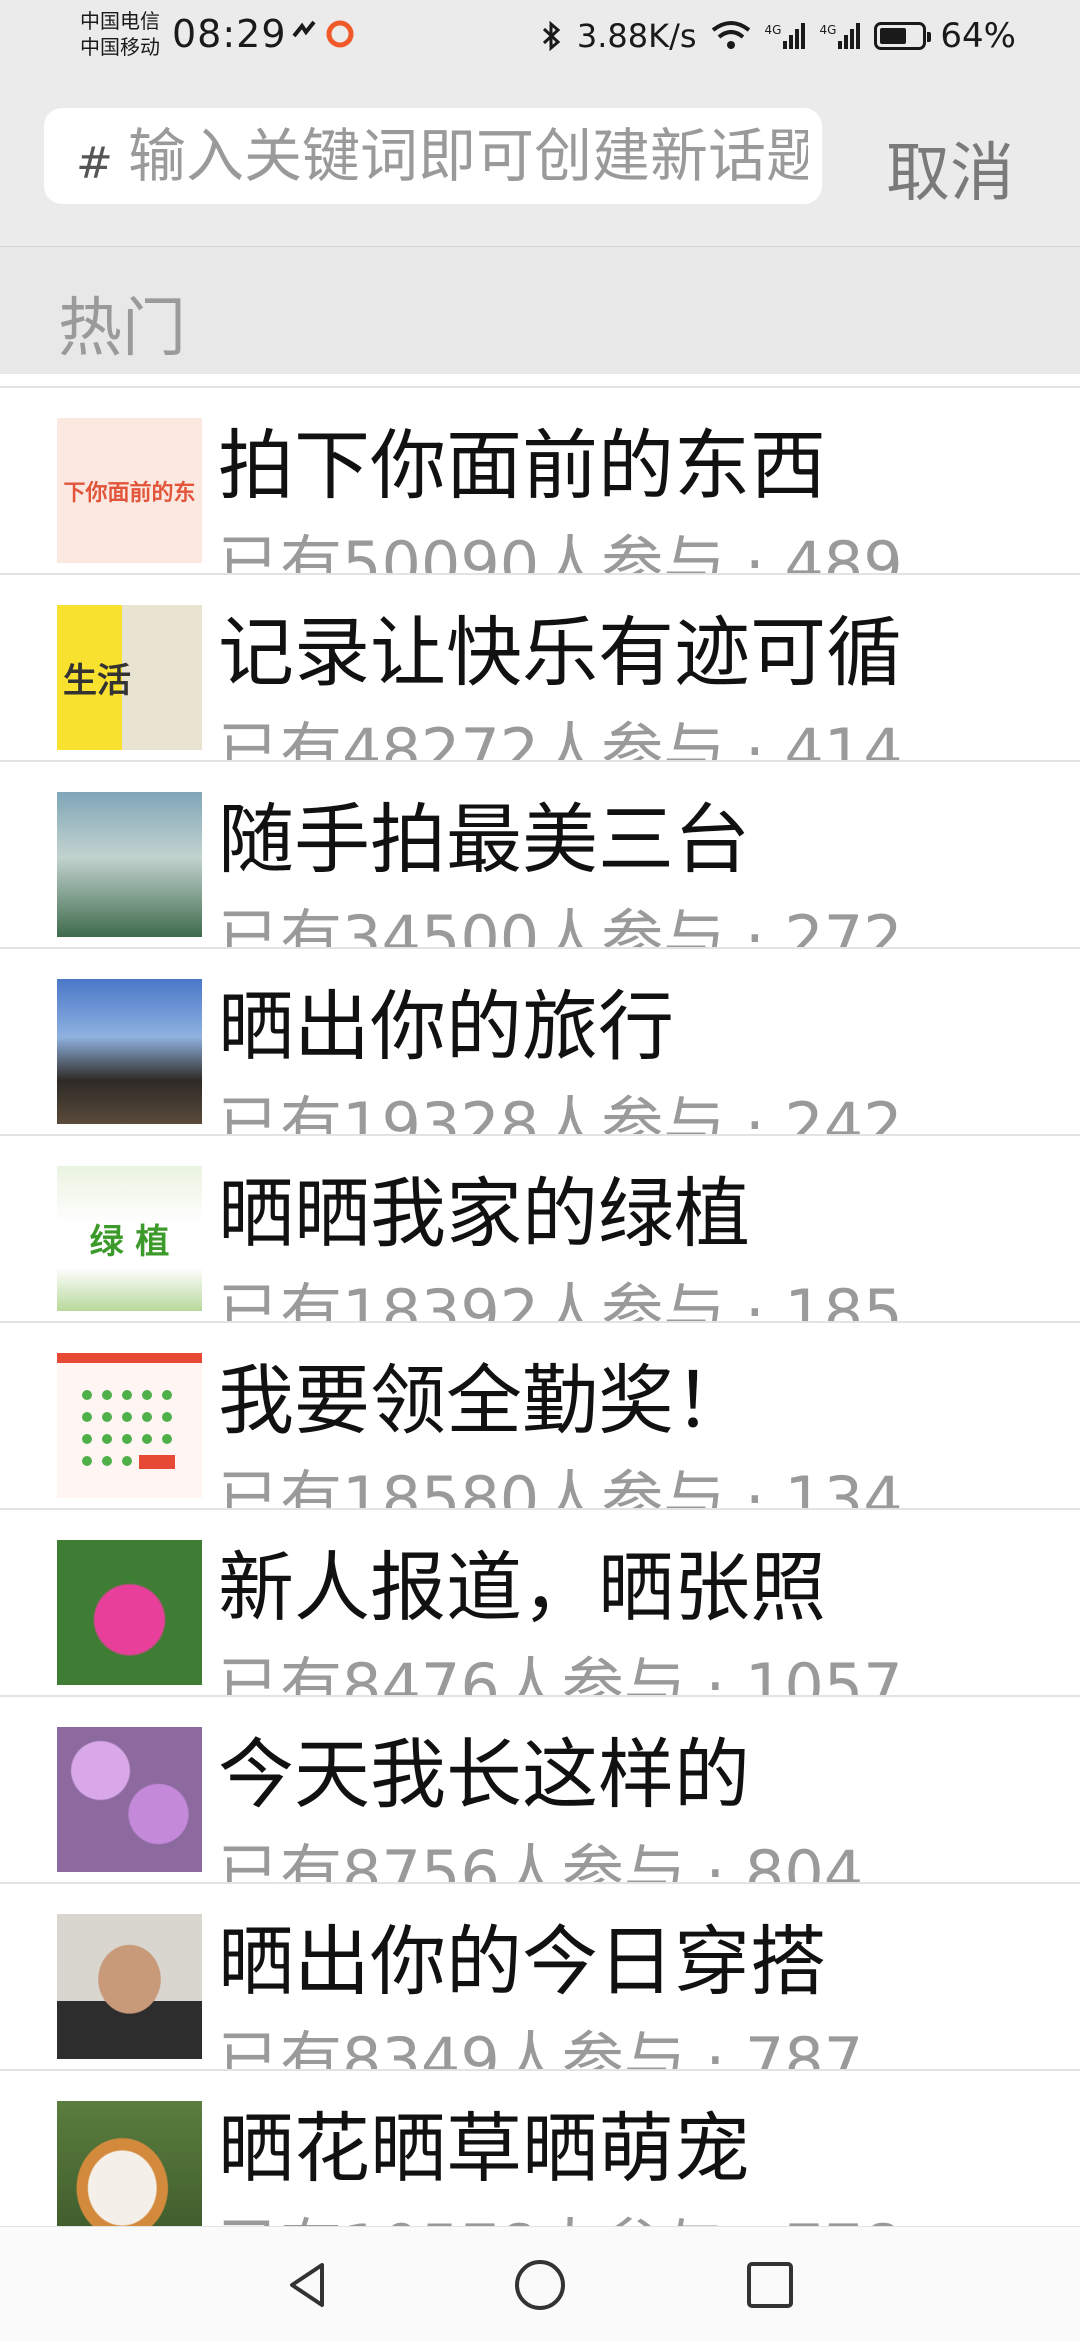  I want to click on home-icon, so click(540, 2285).